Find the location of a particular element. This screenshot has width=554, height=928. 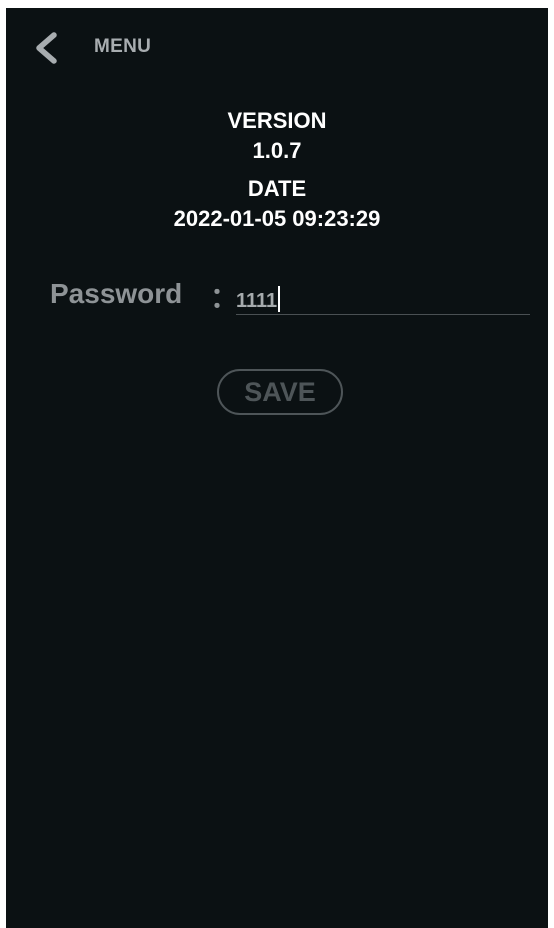

back-button is located at coordinates (46, 48).